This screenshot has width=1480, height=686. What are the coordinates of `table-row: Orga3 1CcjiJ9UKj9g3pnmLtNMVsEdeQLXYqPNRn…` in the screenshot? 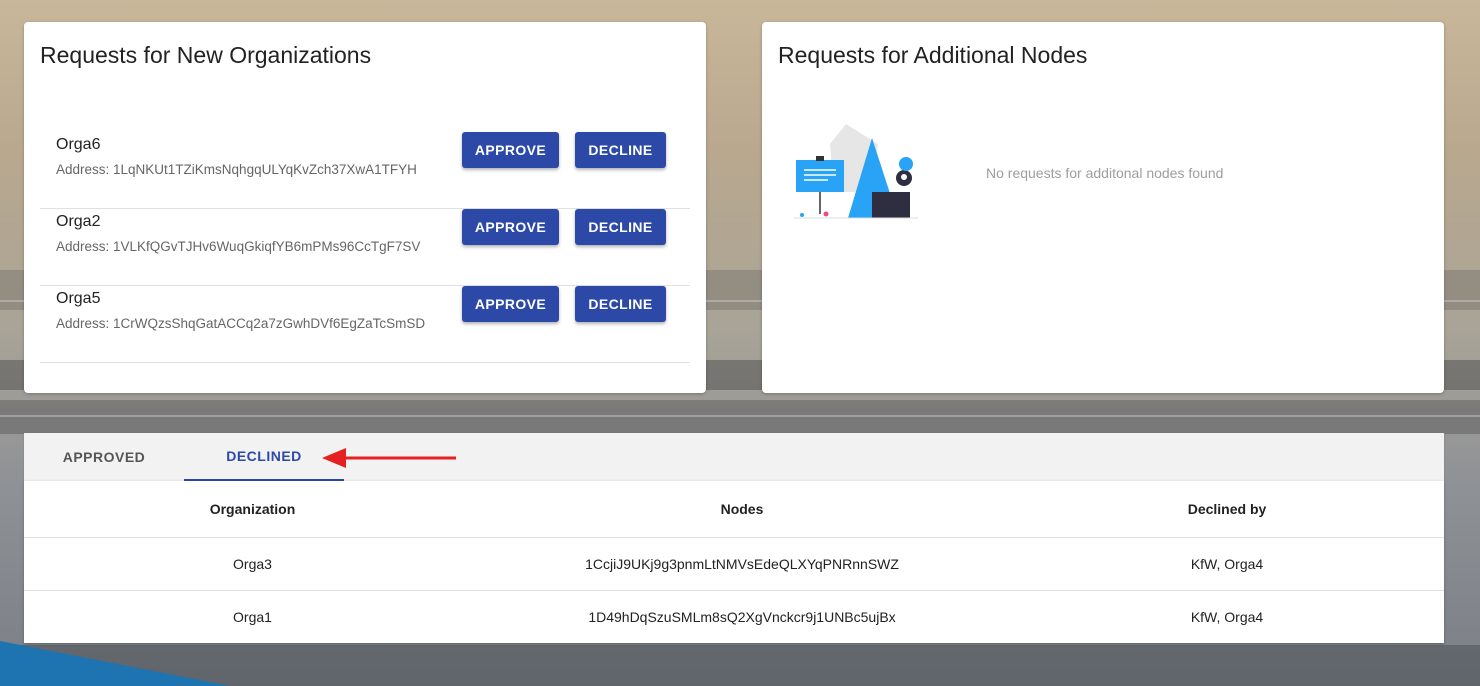 It's located at (734, 564).